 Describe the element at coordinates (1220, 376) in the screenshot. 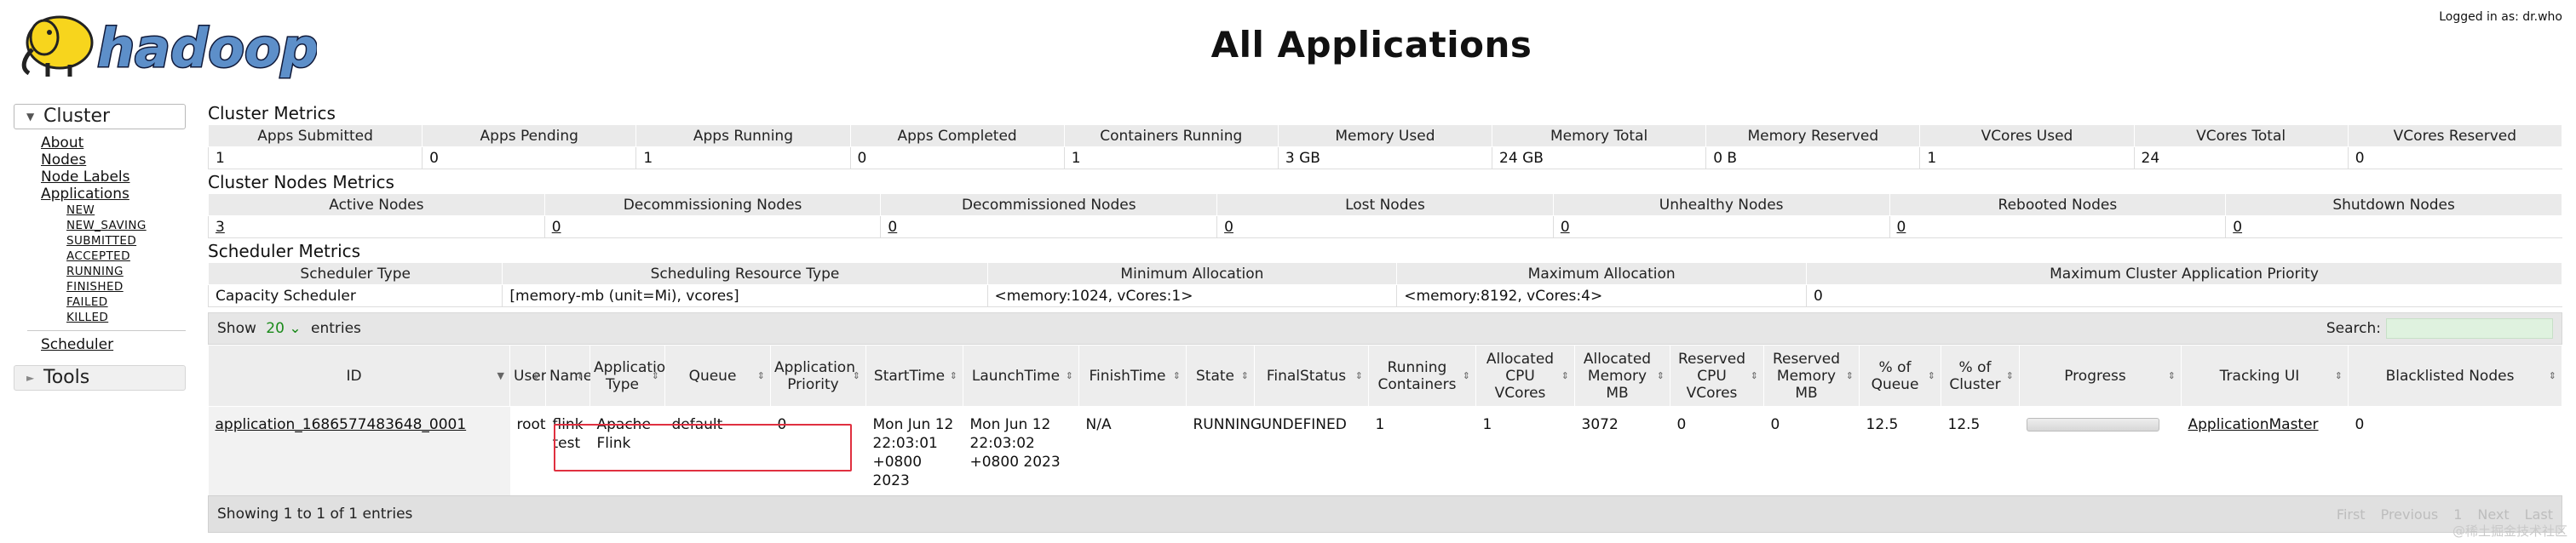

I see `col-state: State ⇕` at that location.